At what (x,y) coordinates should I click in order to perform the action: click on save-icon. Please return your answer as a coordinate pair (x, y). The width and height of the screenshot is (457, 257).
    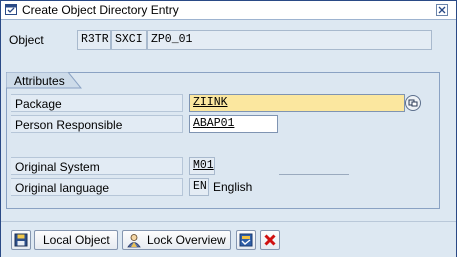
    Looking at the image, I should click on (21, 240).